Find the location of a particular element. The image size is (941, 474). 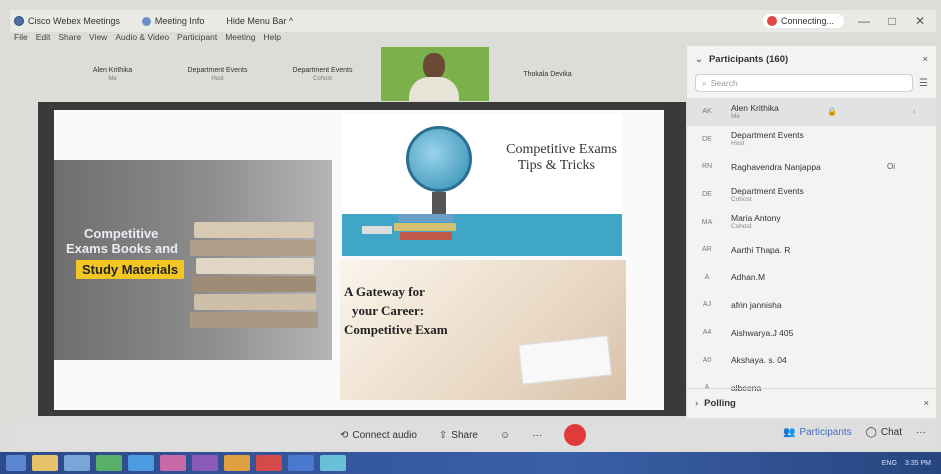

thumb-tile: Alen Krithika Me is located at coordinates (112, 74).